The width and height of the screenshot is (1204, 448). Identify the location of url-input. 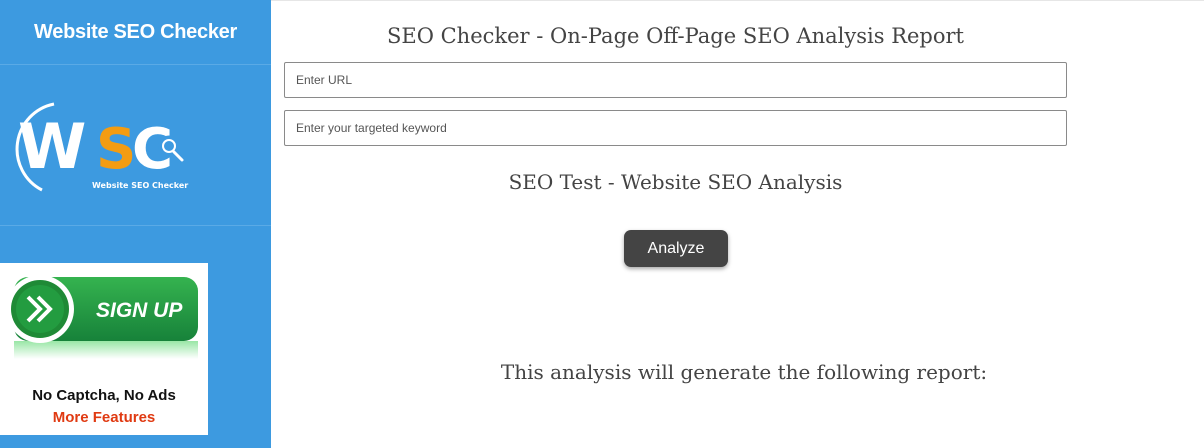
(675, 80).